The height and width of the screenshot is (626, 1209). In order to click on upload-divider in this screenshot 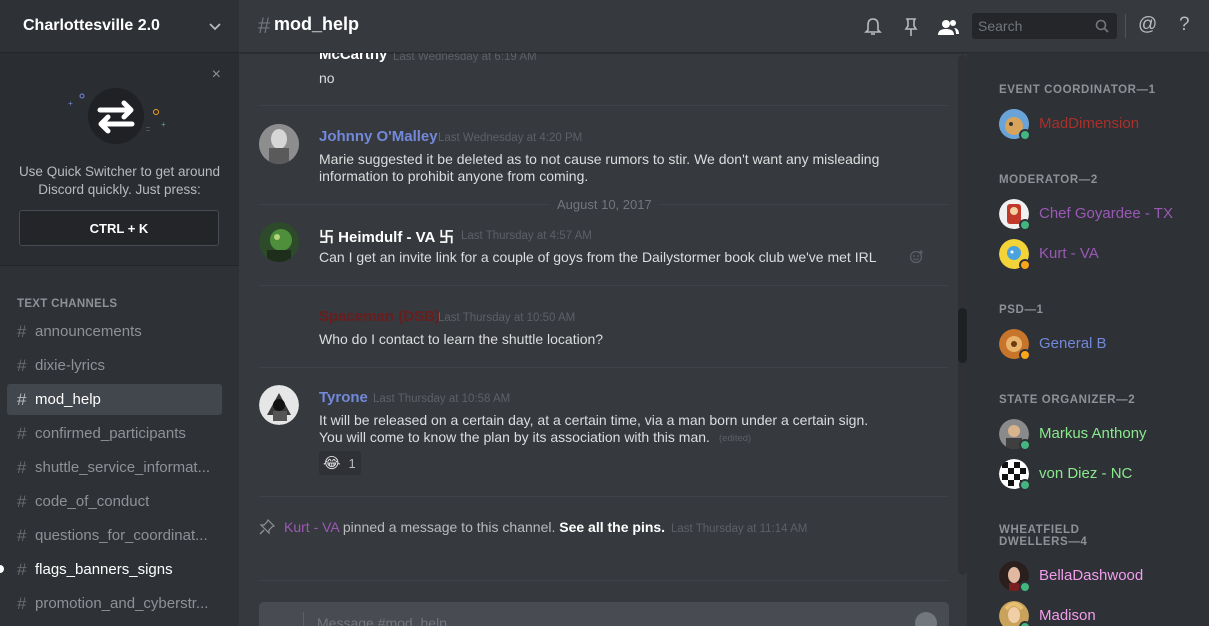, I will do `click(303, 619)`.